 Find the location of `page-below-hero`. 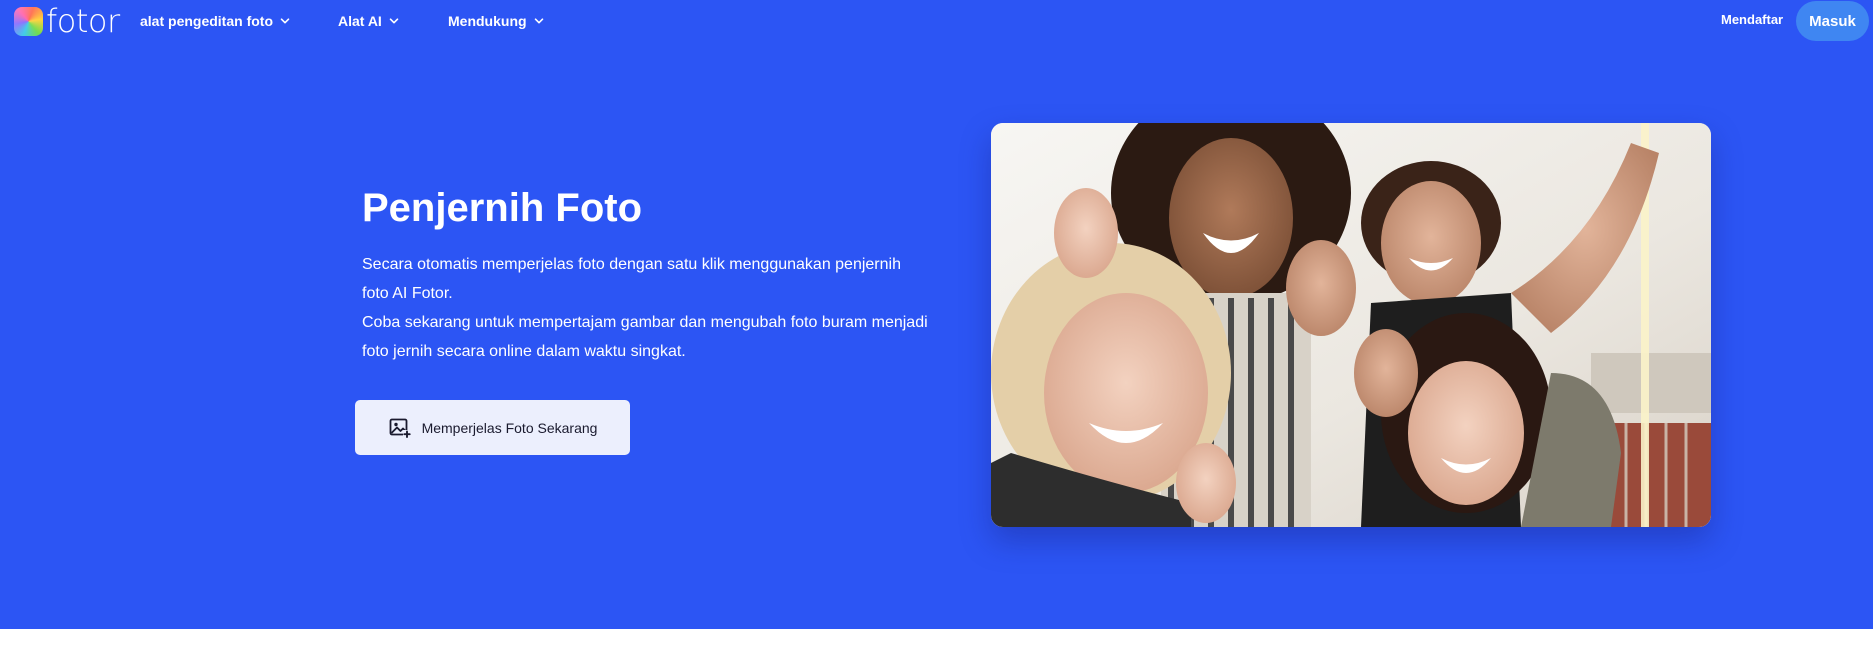

page-below-hero is located at coordinates (936, 644).